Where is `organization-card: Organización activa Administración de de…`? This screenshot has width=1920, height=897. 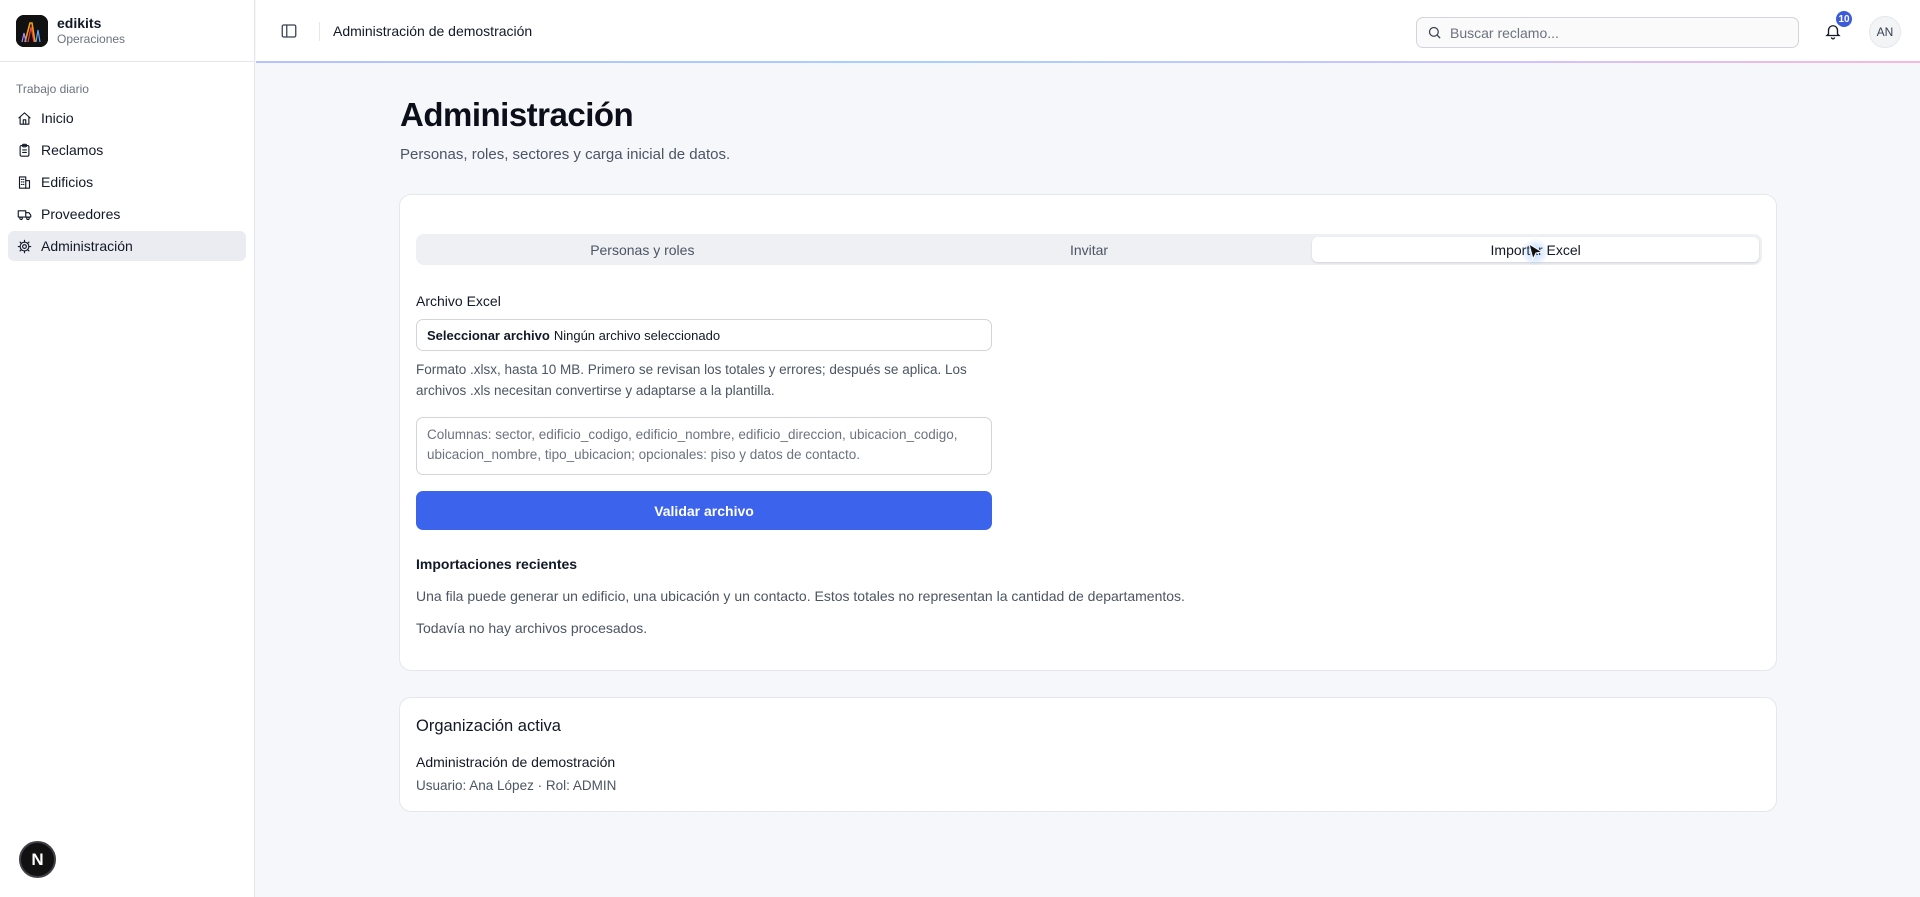 organization-card: Organización activa Administración de de… is located at coordinates (1088, 754).